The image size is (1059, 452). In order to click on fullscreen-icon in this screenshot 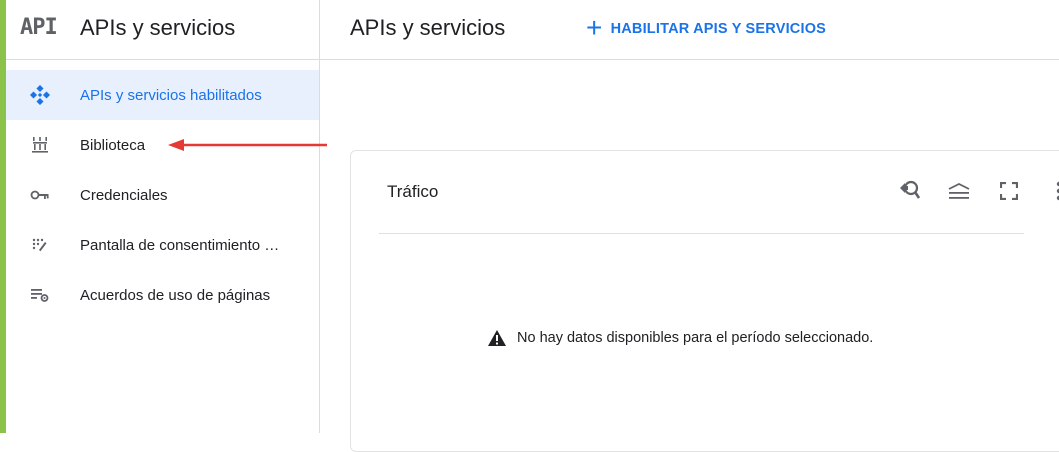, I will do `click(1009, 191)`.